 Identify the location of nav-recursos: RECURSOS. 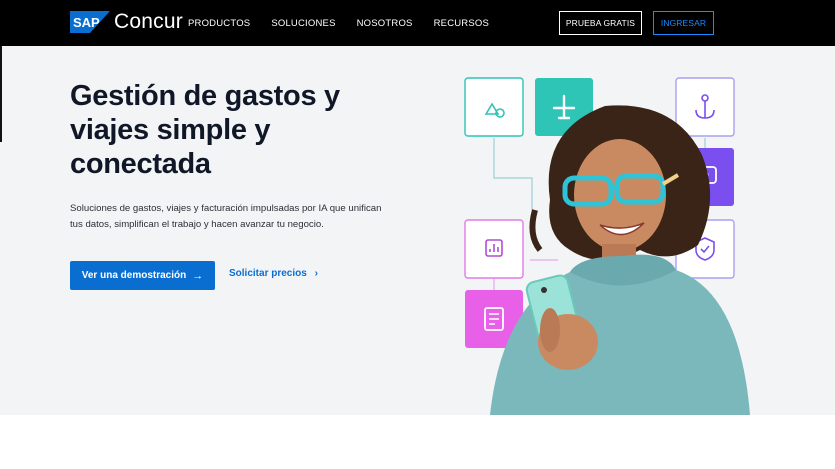
(461, 23).